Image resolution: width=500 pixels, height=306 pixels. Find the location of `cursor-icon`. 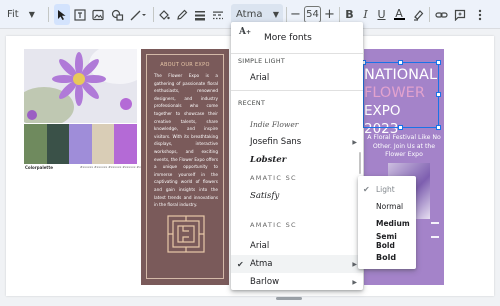

cursor-icon is located at coordinates (62, 14).